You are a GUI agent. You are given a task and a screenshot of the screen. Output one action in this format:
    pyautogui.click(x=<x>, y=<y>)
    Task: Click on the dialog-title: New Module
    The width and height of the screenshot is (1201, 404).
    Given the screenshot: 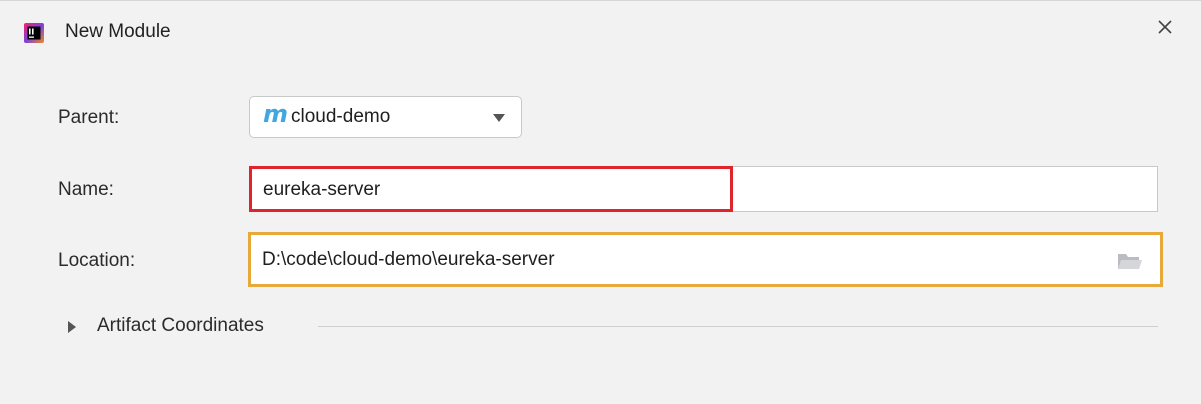 What is the action you would take?
    pyautogui.click(x=118, y=31)
    